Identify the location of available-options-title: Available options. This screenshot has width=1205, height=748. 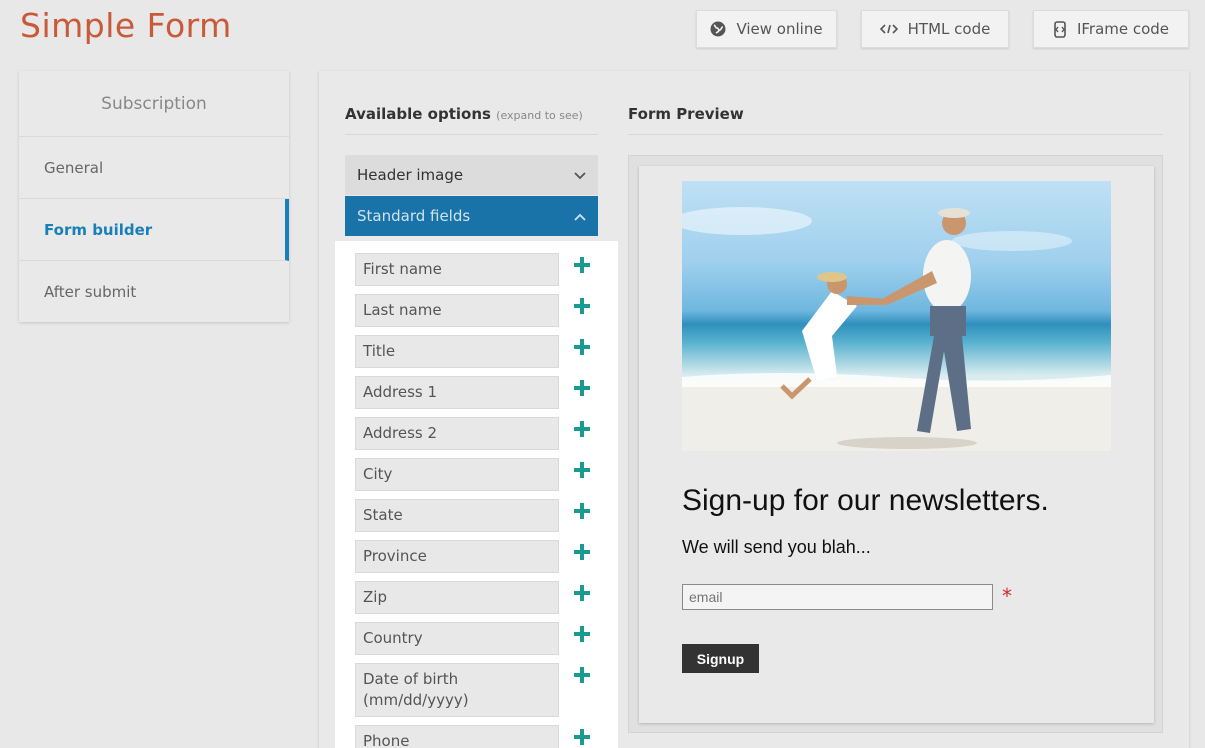
(418, 114).